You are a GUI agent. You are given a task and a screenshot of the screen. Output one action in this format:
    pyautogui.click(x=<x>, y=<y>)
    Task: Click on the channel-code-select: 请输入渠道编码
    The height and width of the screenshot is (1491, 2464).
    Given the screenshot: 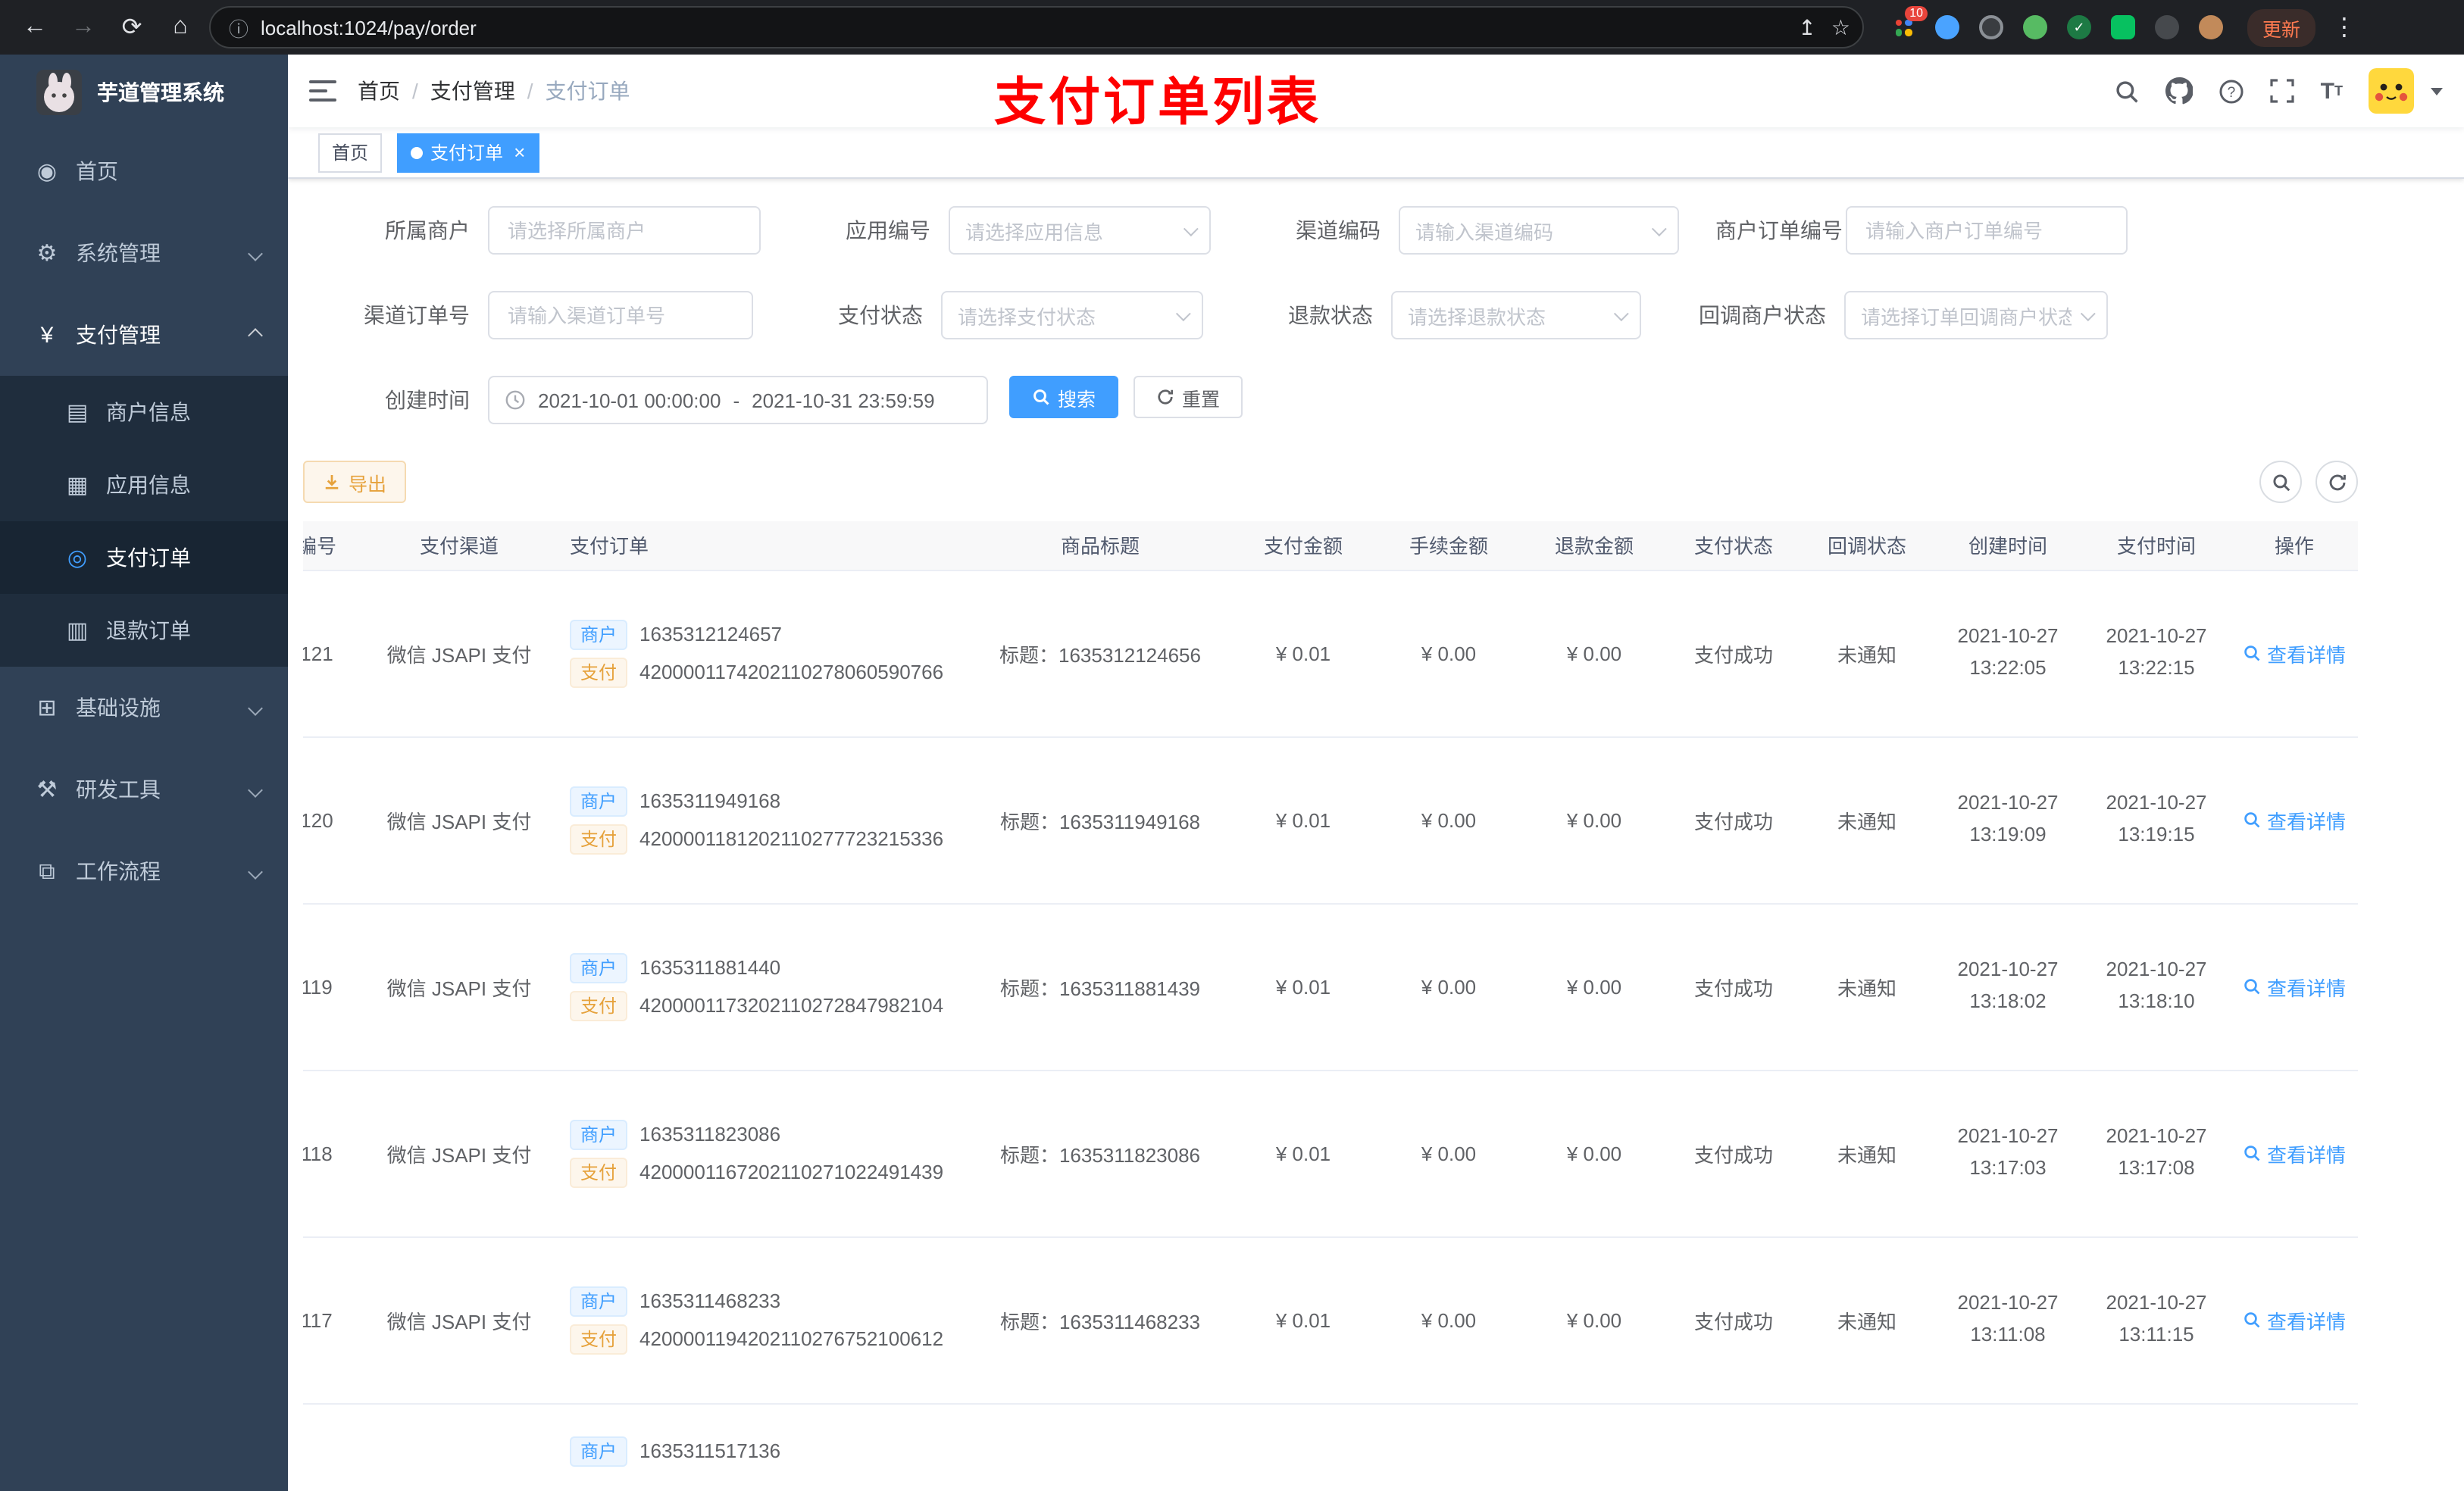 What is the action you would take?
    pyautogui.click(x=1539, y=230)
    